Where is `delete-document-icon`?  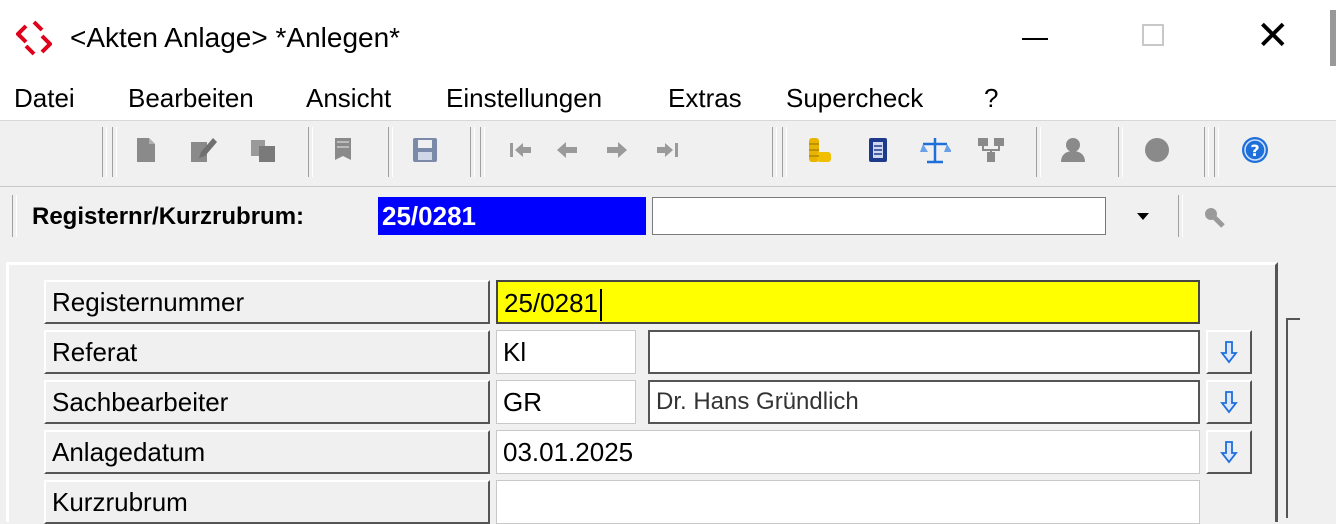 delete-document-icon is located at coordinates (343, 150).